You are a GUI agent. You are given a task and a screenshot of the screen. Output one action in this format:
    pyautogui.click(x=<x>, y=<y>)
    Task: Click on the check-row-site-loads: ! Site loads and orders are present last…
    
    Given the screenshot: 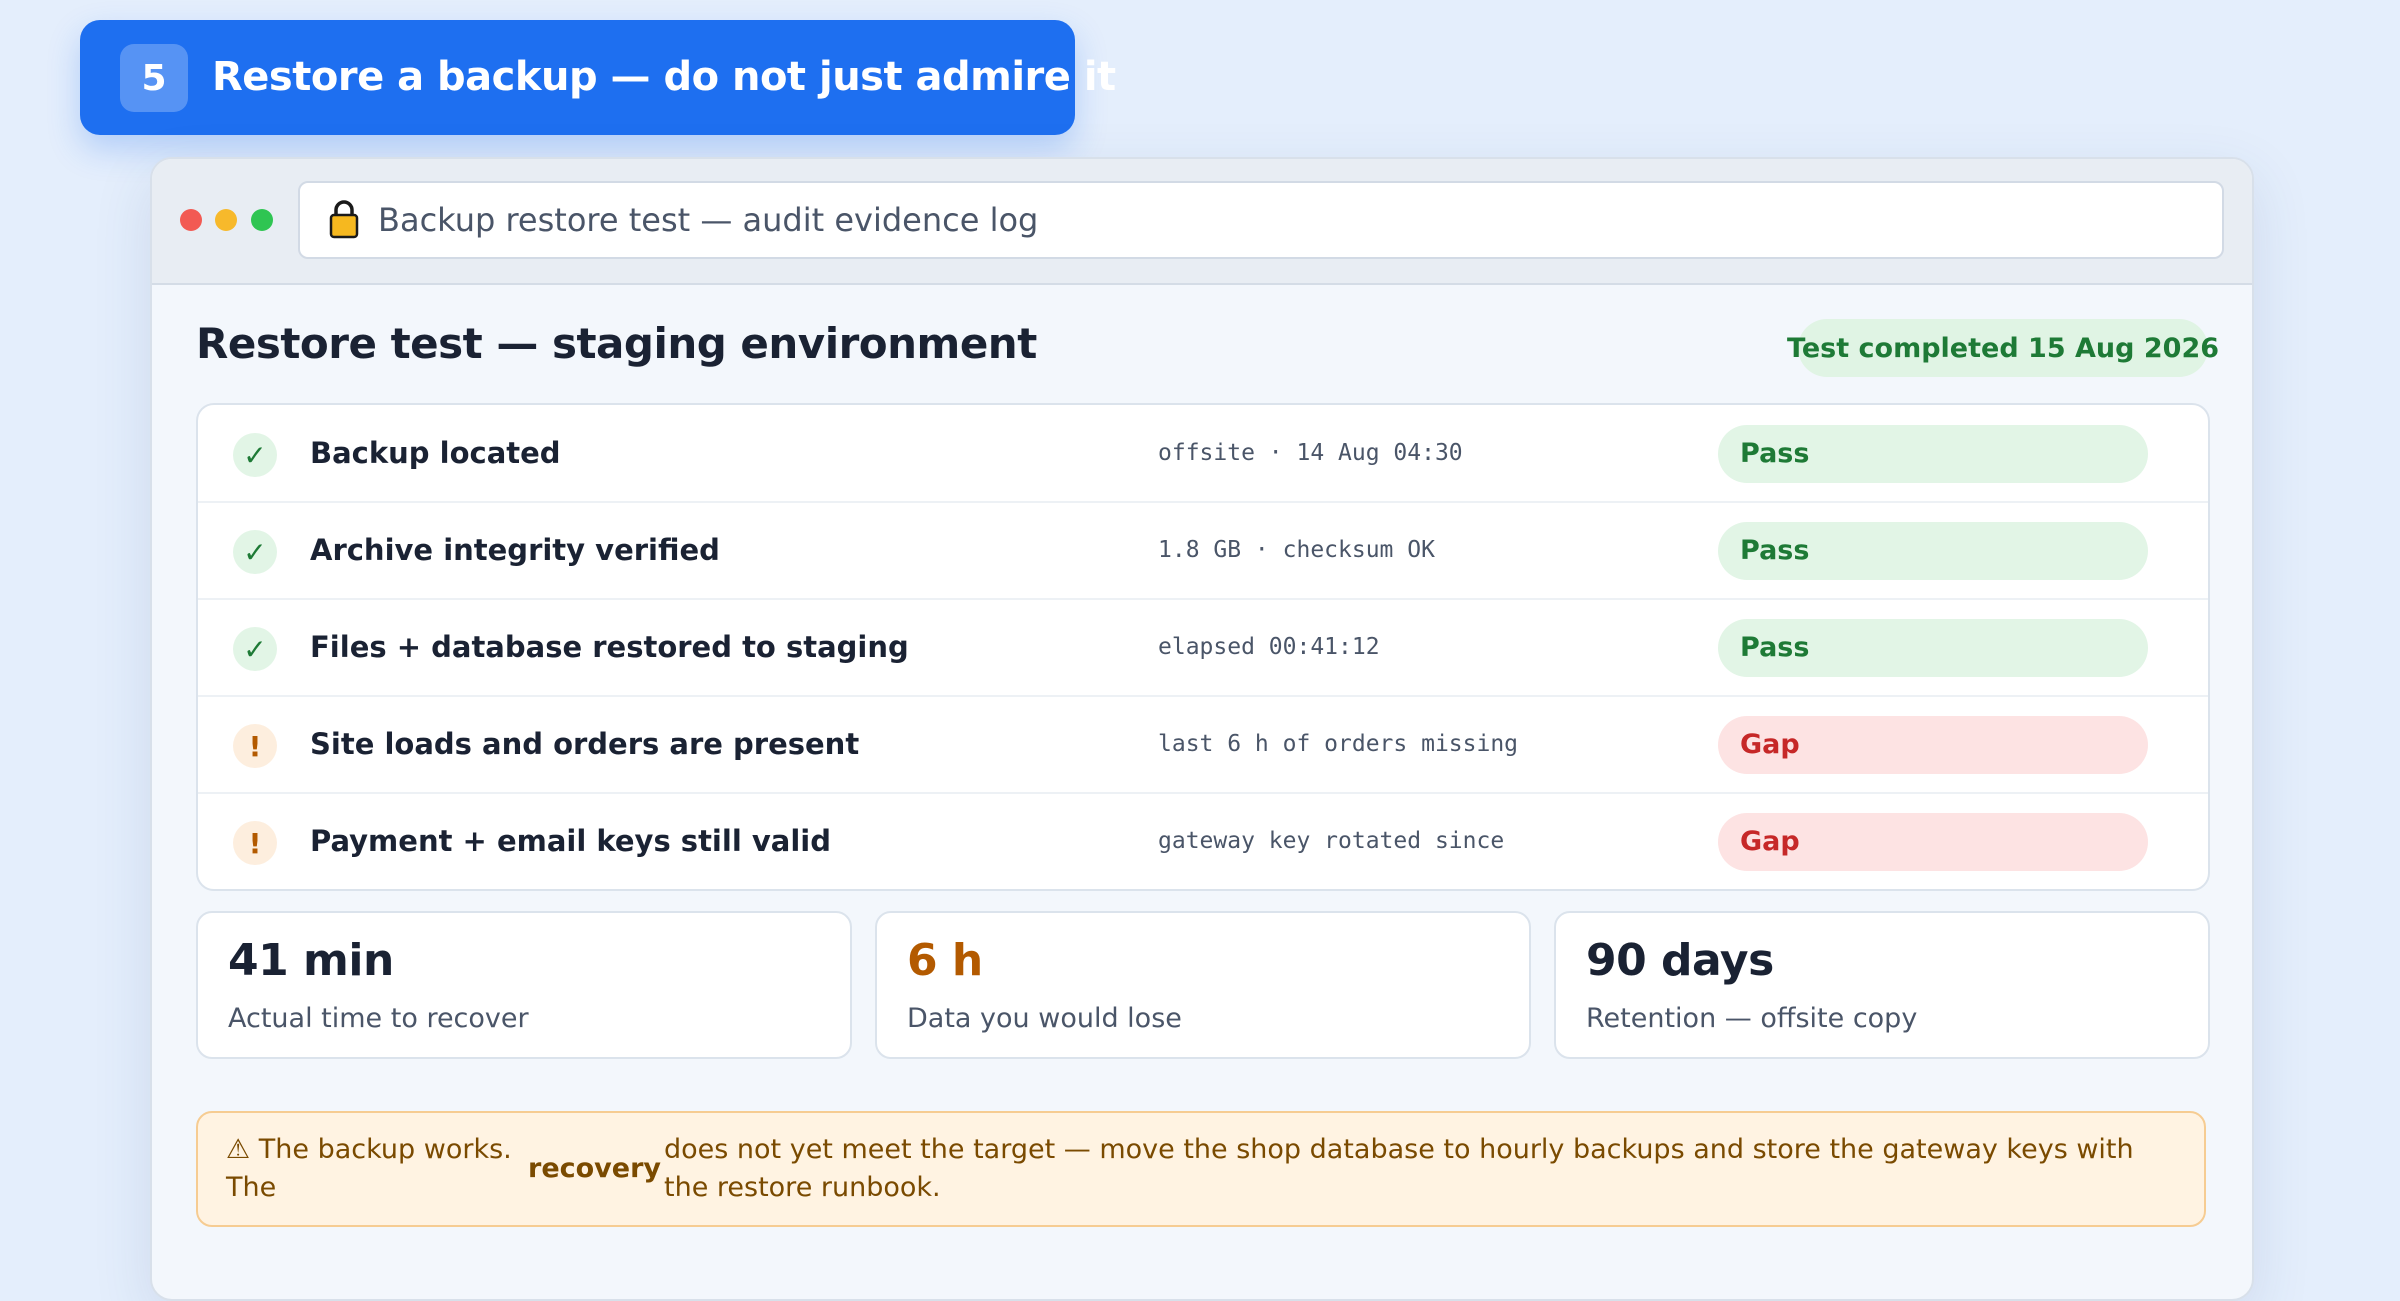 What is the action you would take?
    pyautogui.click(x=1203, y=745)
    